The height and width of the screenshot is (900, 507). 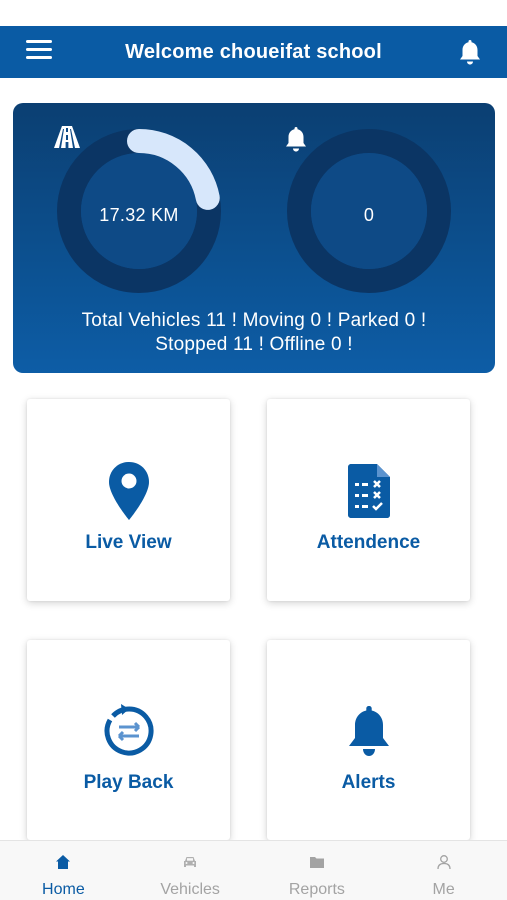 I want to click on car-icon, so click(x=190, y=862).